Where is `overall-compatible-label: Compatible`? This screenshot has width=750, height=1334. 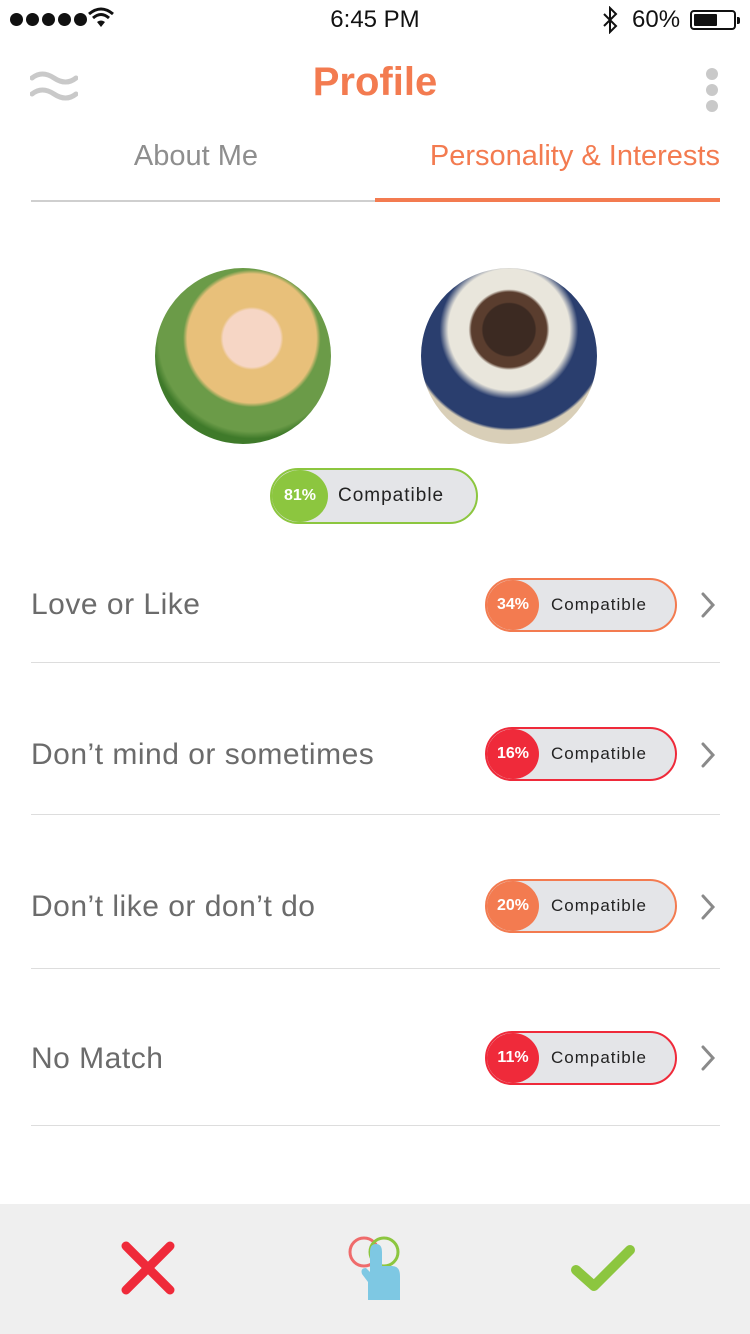 overall-compatible-label: Compatible is located at coordinates (391, 495).